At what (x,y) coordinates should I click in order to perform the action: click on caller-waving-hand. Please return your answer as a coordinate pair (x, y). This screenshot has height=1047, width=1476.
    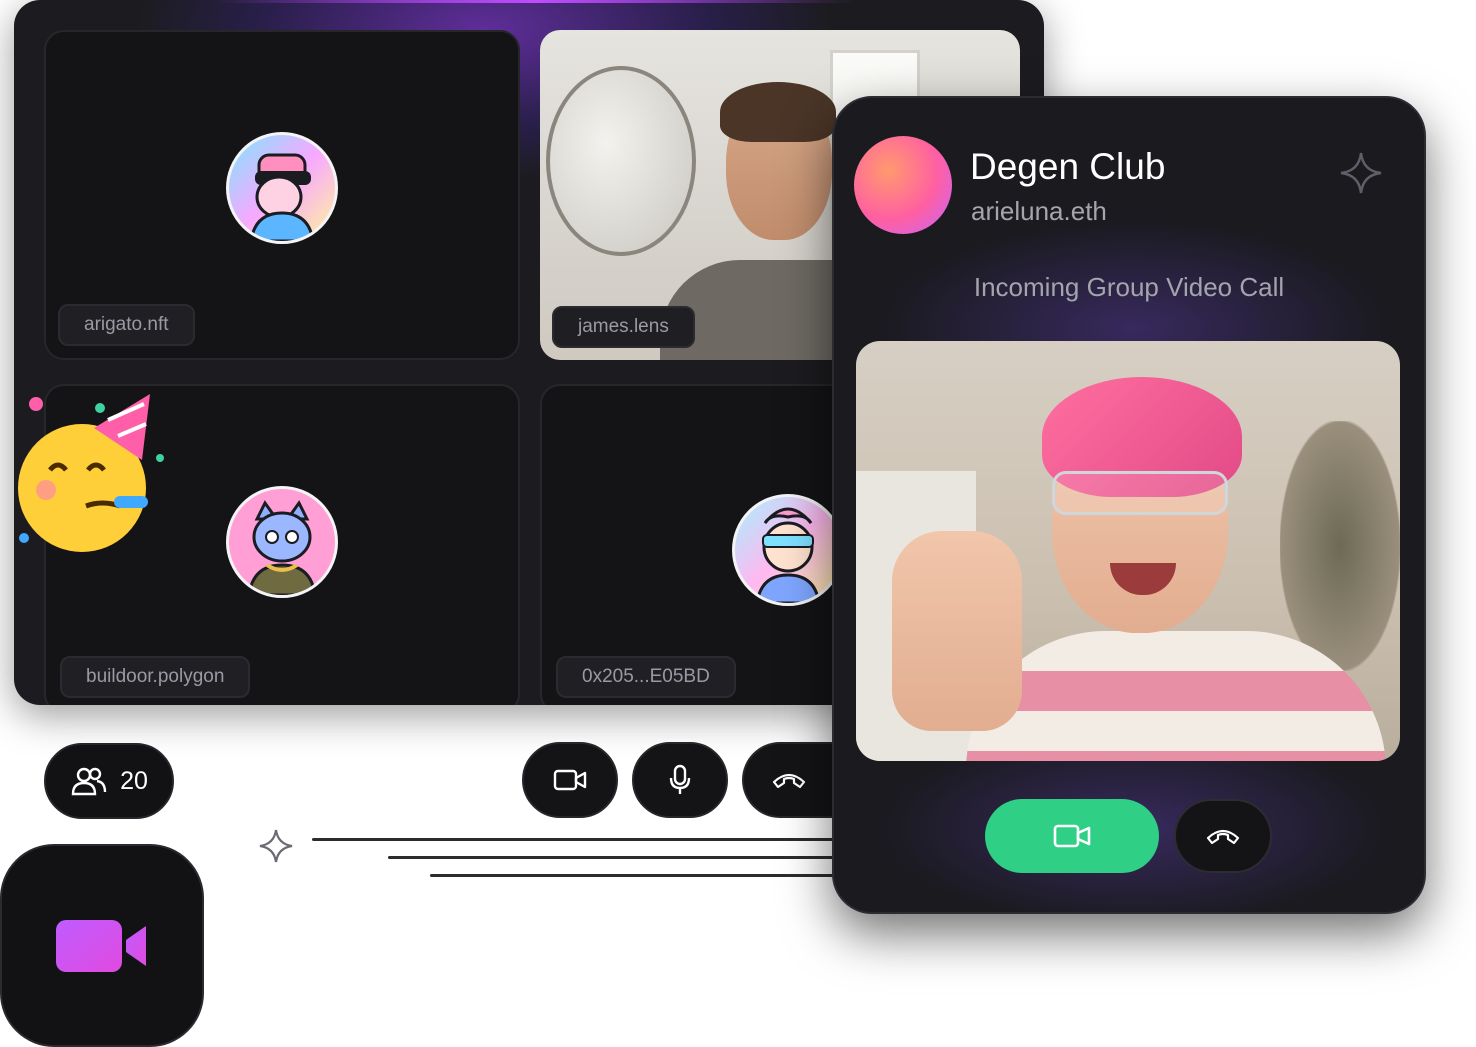
    Looking at the image, I should click on (957, 631).